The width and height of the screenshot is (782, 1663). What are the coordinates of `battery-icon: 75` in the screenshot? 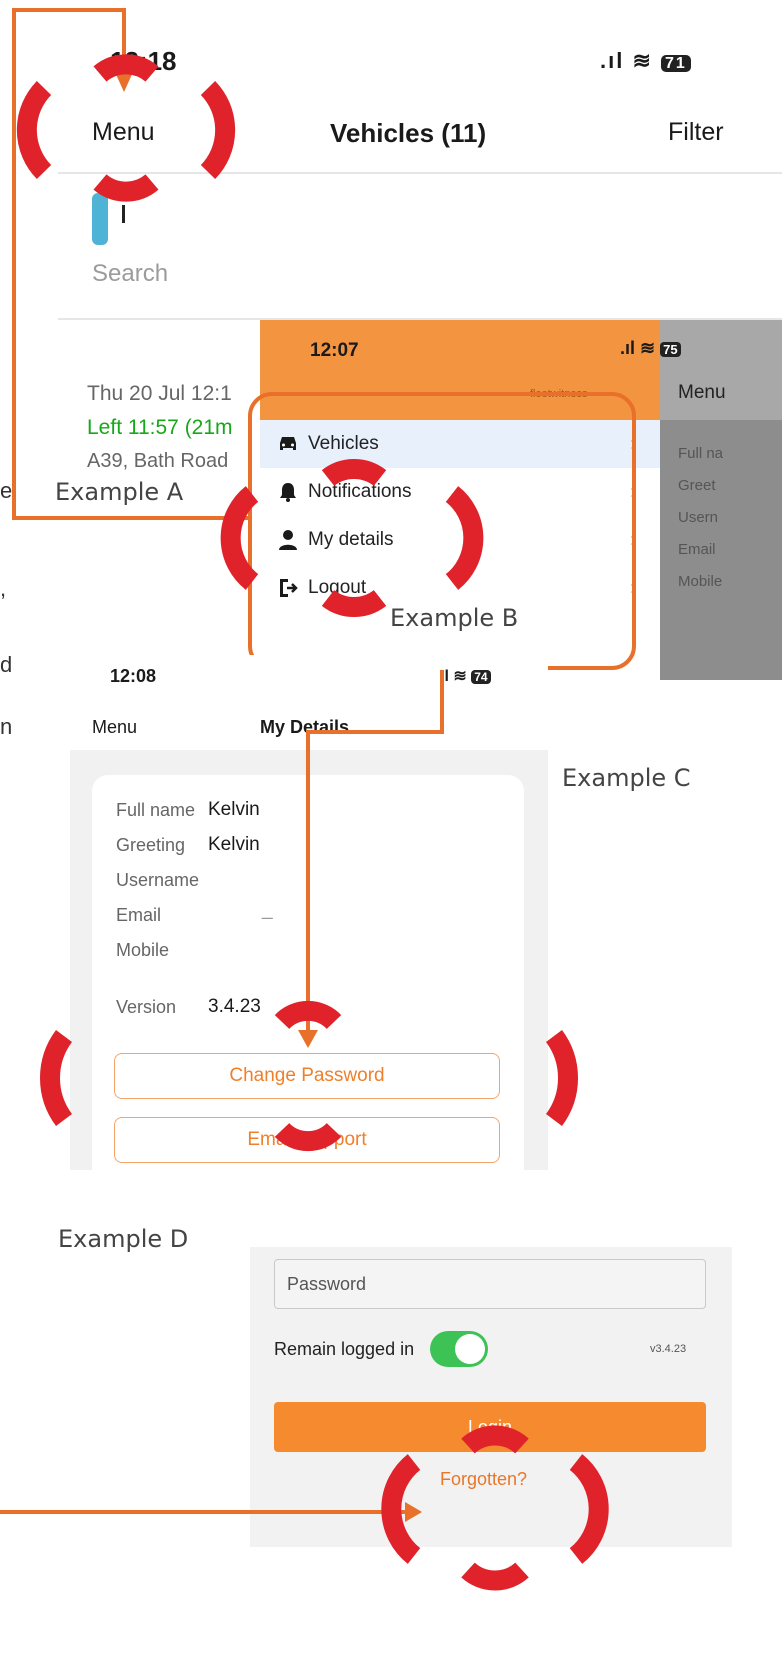 It's located at (670, 349).